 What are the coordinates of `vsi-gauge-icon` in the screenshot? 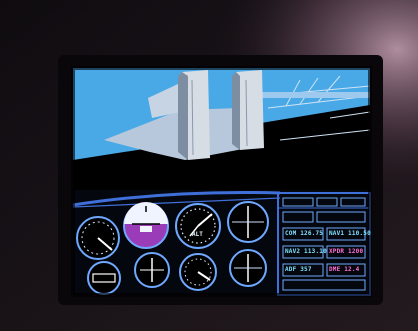 It's located at (198, 272).